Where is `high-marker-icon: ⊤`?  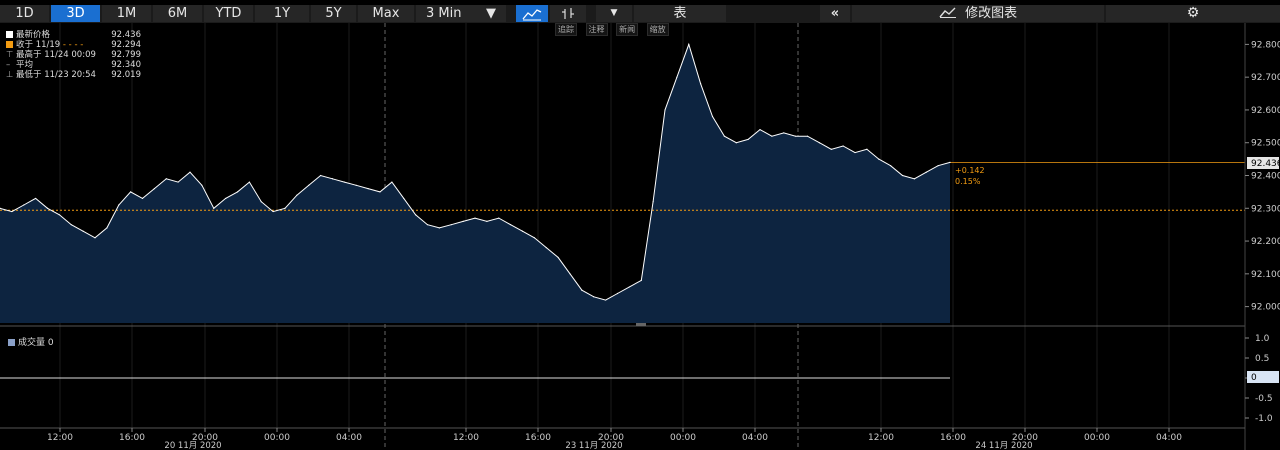
high-marker-icon: ⊤ is located at coordinates (10, 55).